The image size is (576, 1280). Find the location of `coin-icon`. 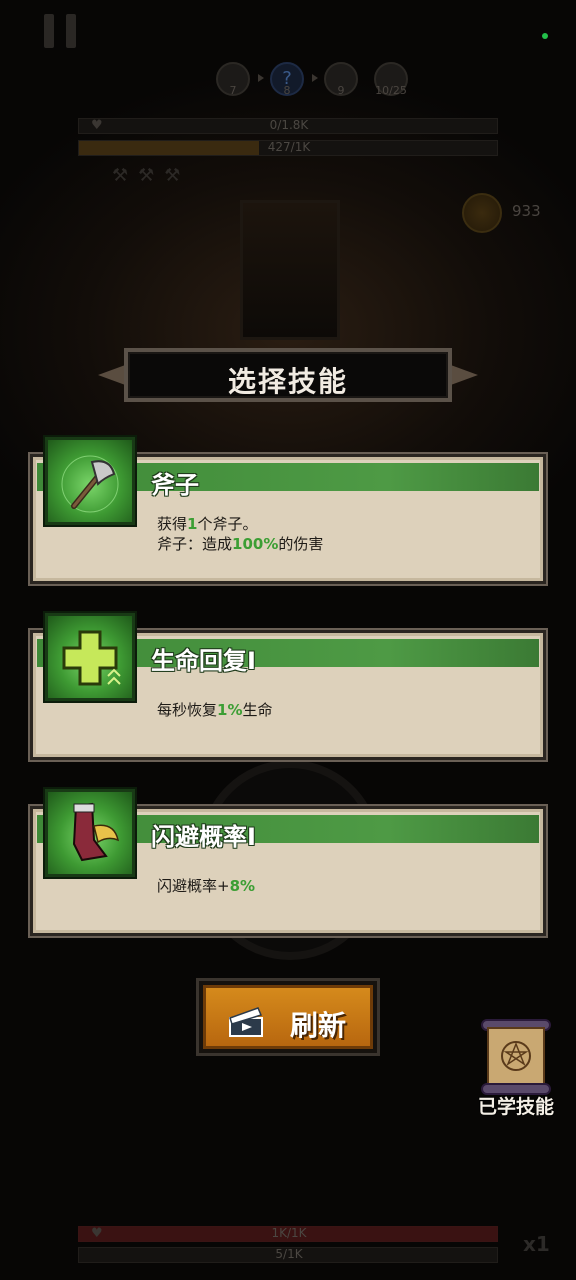

coin-icon is located at coordinates (482, 213).